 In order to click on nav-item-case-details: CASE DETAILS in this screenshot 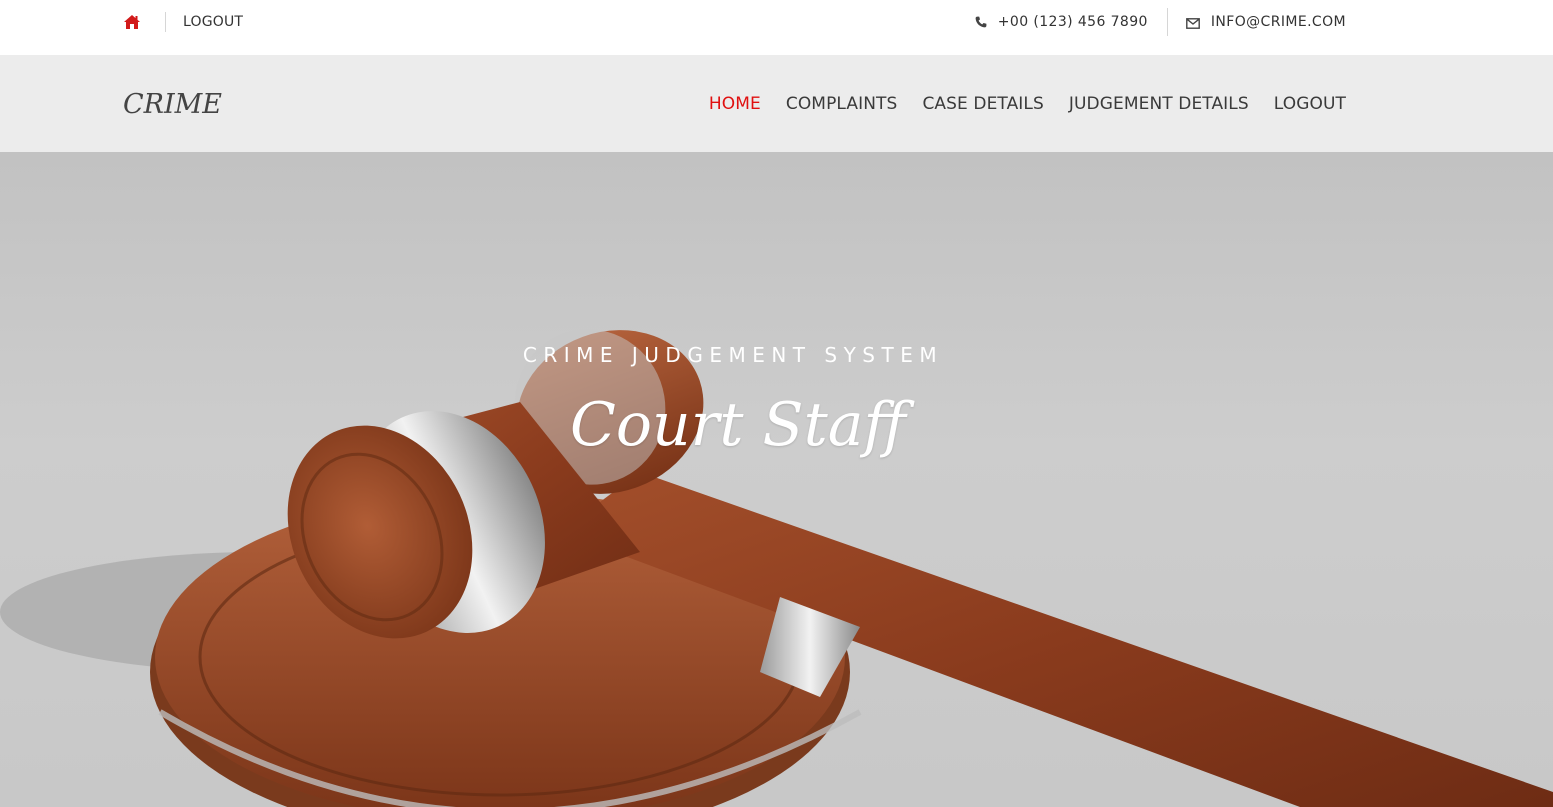, I will do `click(982, 104)`.